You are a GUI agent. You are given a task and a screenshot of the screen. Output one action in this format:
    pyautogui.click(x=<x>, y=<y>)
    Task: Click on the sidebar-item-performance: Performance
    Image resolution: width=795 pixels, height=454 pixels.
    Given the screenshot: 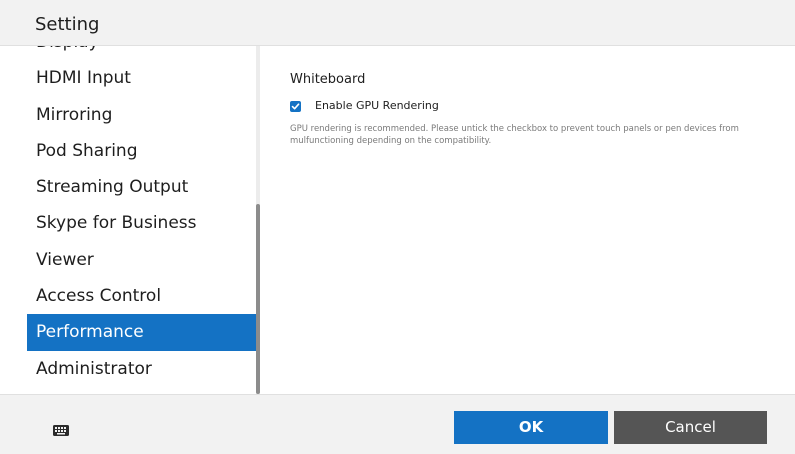 What is the action you would take?
    pyautogui.click(x=141, y=332)
    